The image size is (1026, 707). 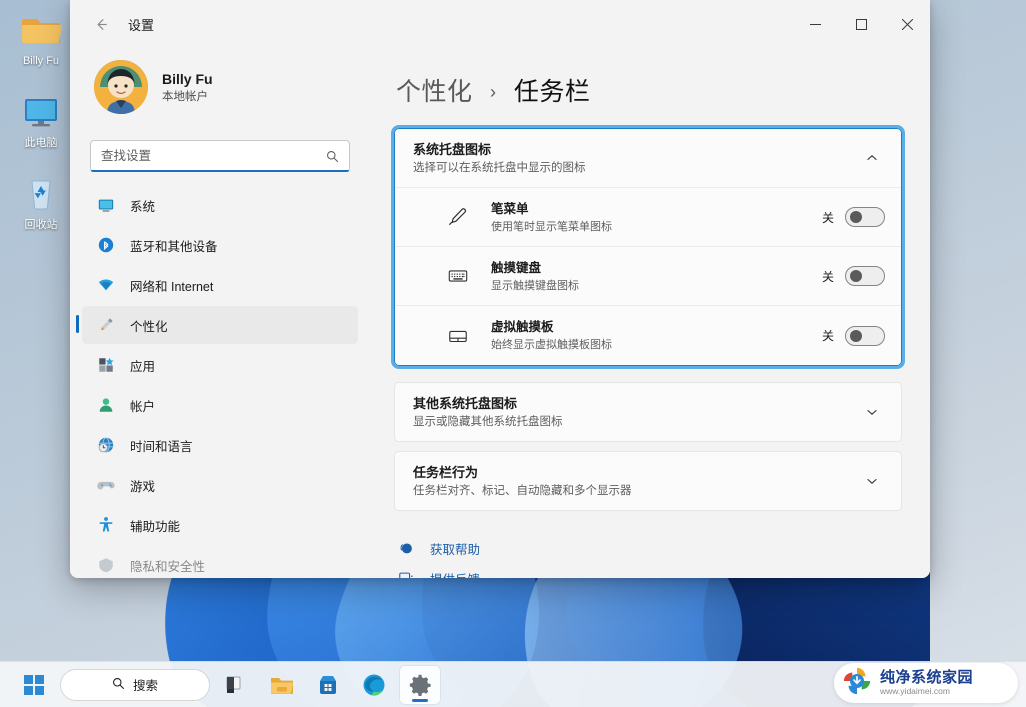 I want to click on card-taskbar-behaviors: 任务栏行为 任务栏对齐、标记、自动隐藏和多个显示器, so click(x=648, y=481).